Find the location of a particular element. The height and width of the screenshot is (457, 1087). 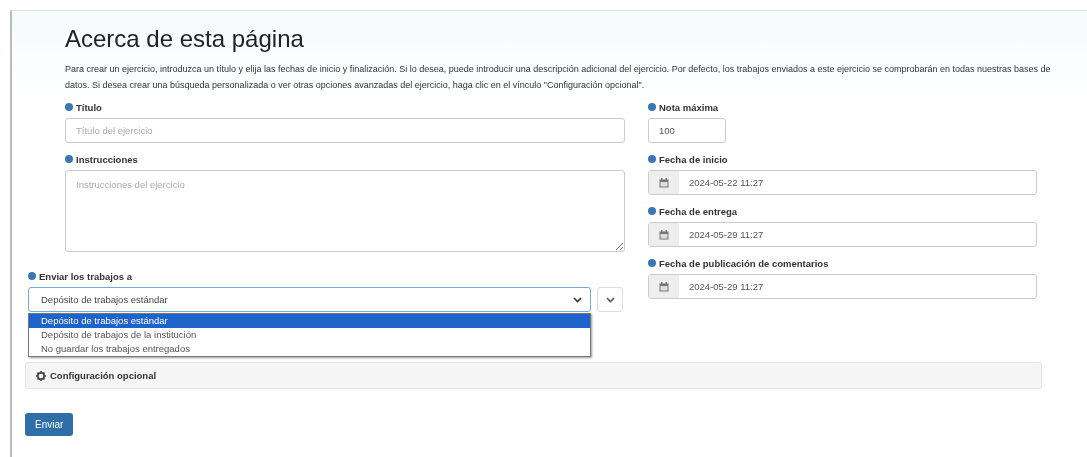

page-description: Para crear un ejercicio, introduzca un título y elija las fechas de inicio y finalización. Si lo desea, puede introducir una descripción adicional del ejercicio. Por defecto, los trabajos enviados a este ejercicio se comprobarán en todas nuestras bases de datos. Si desea crear una búsqueda personalizada o ver otras opciones avanzadas del ejercicio, haga clic en el vínculo "Configuración opcional". is located at coordinates (558, 77).